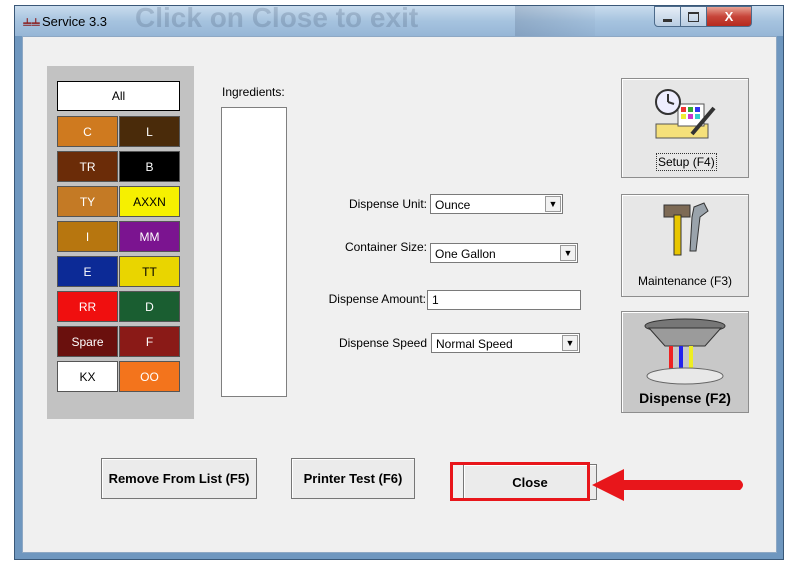  What do you see at coordinates (149, 236) in the screenshot?
I see `palette-cell-mm: MM` at bounding box center [149, 236].